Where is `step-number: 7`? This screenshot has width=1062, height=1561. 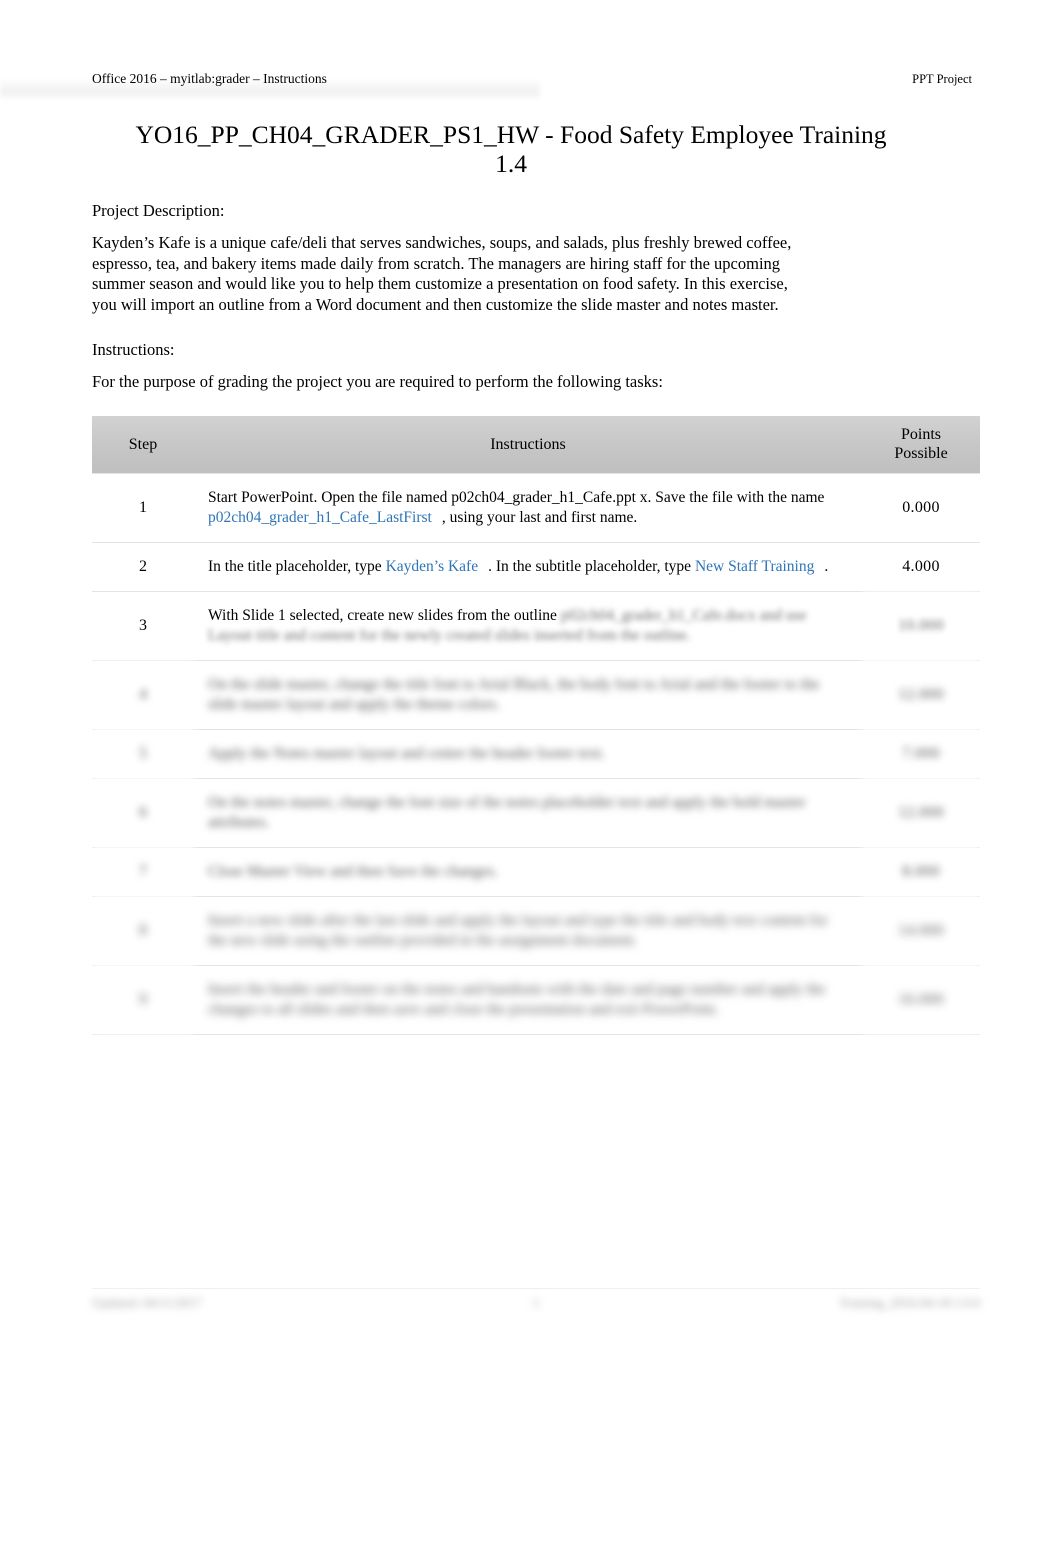 step-number: 7 is located at coordinates (143, 872).